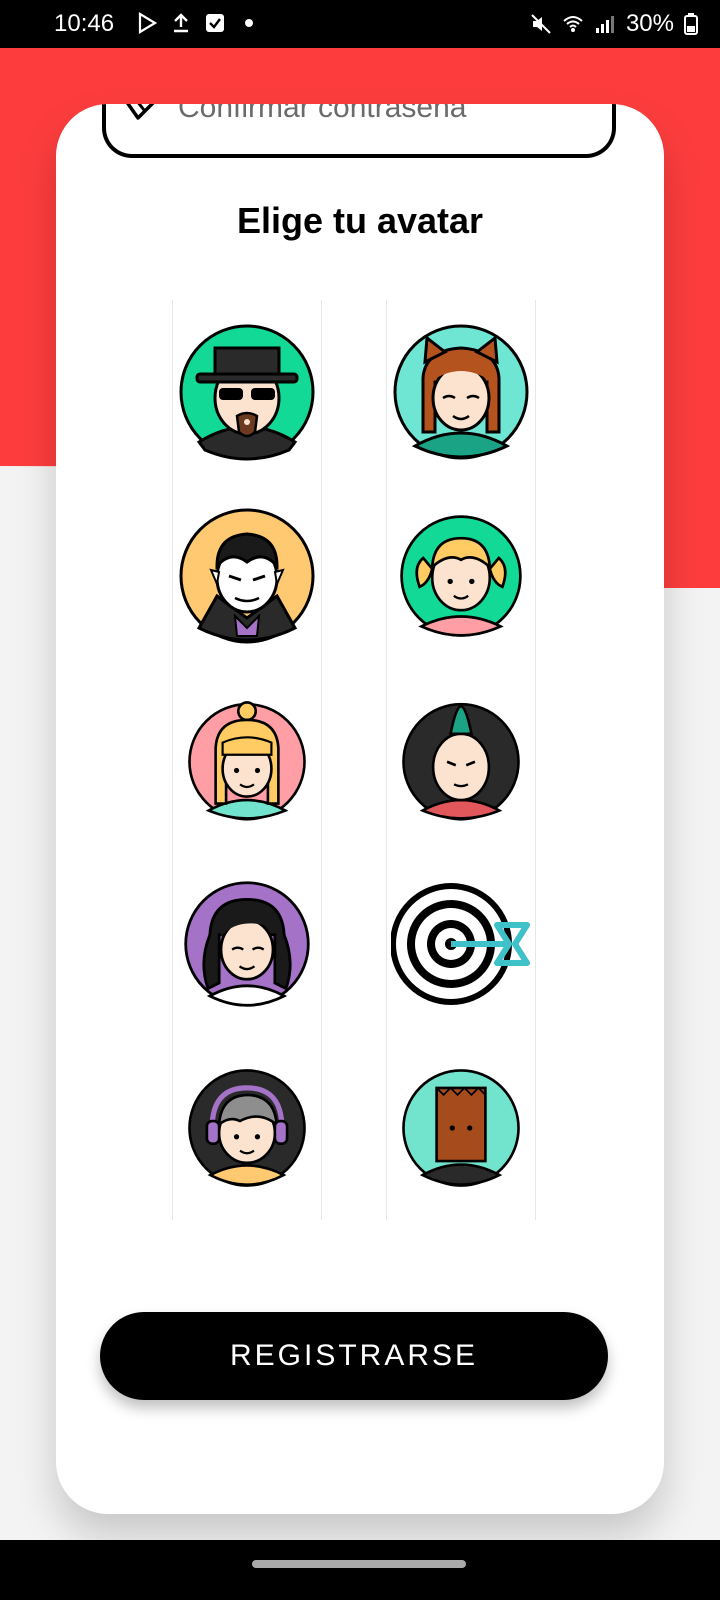 The height and width of the screenshot is (1600, 720). I want to click on avatar-section-title: Elige tu avatar, so click(360, 220).